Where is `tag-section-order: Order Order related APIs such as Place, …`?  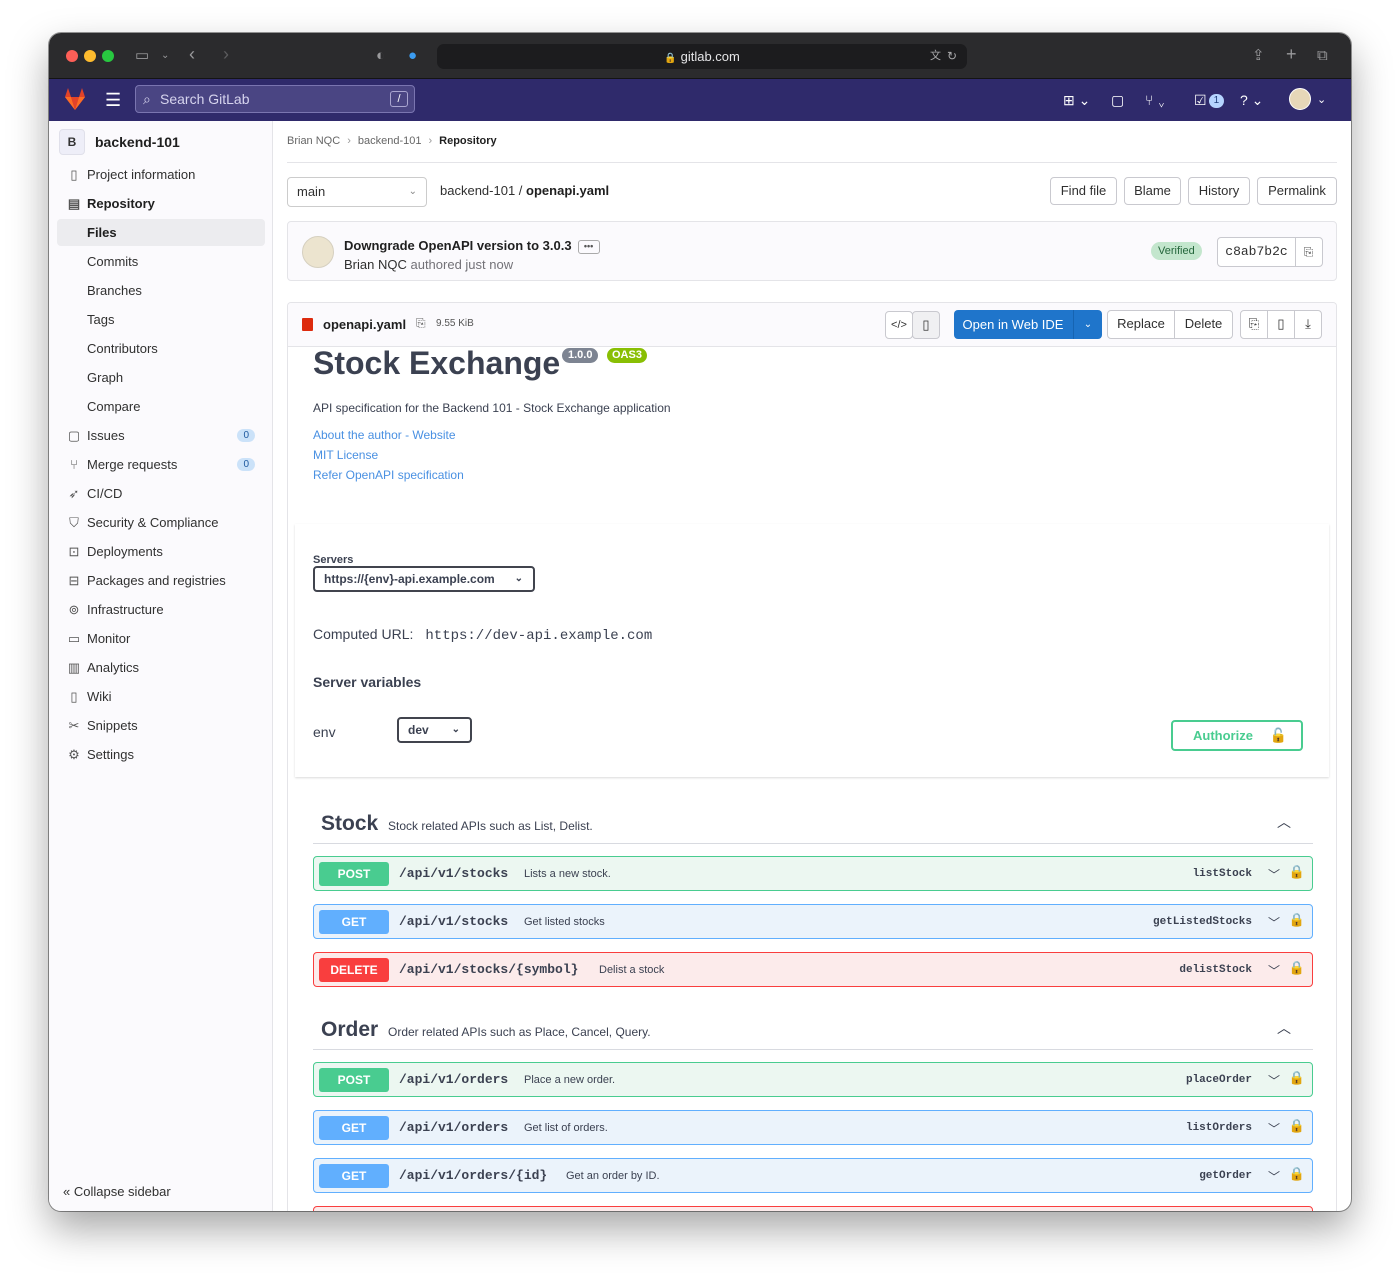
tag-section-order: Order Order related APIs such as Place, … is located at coordinates (813, 1029).